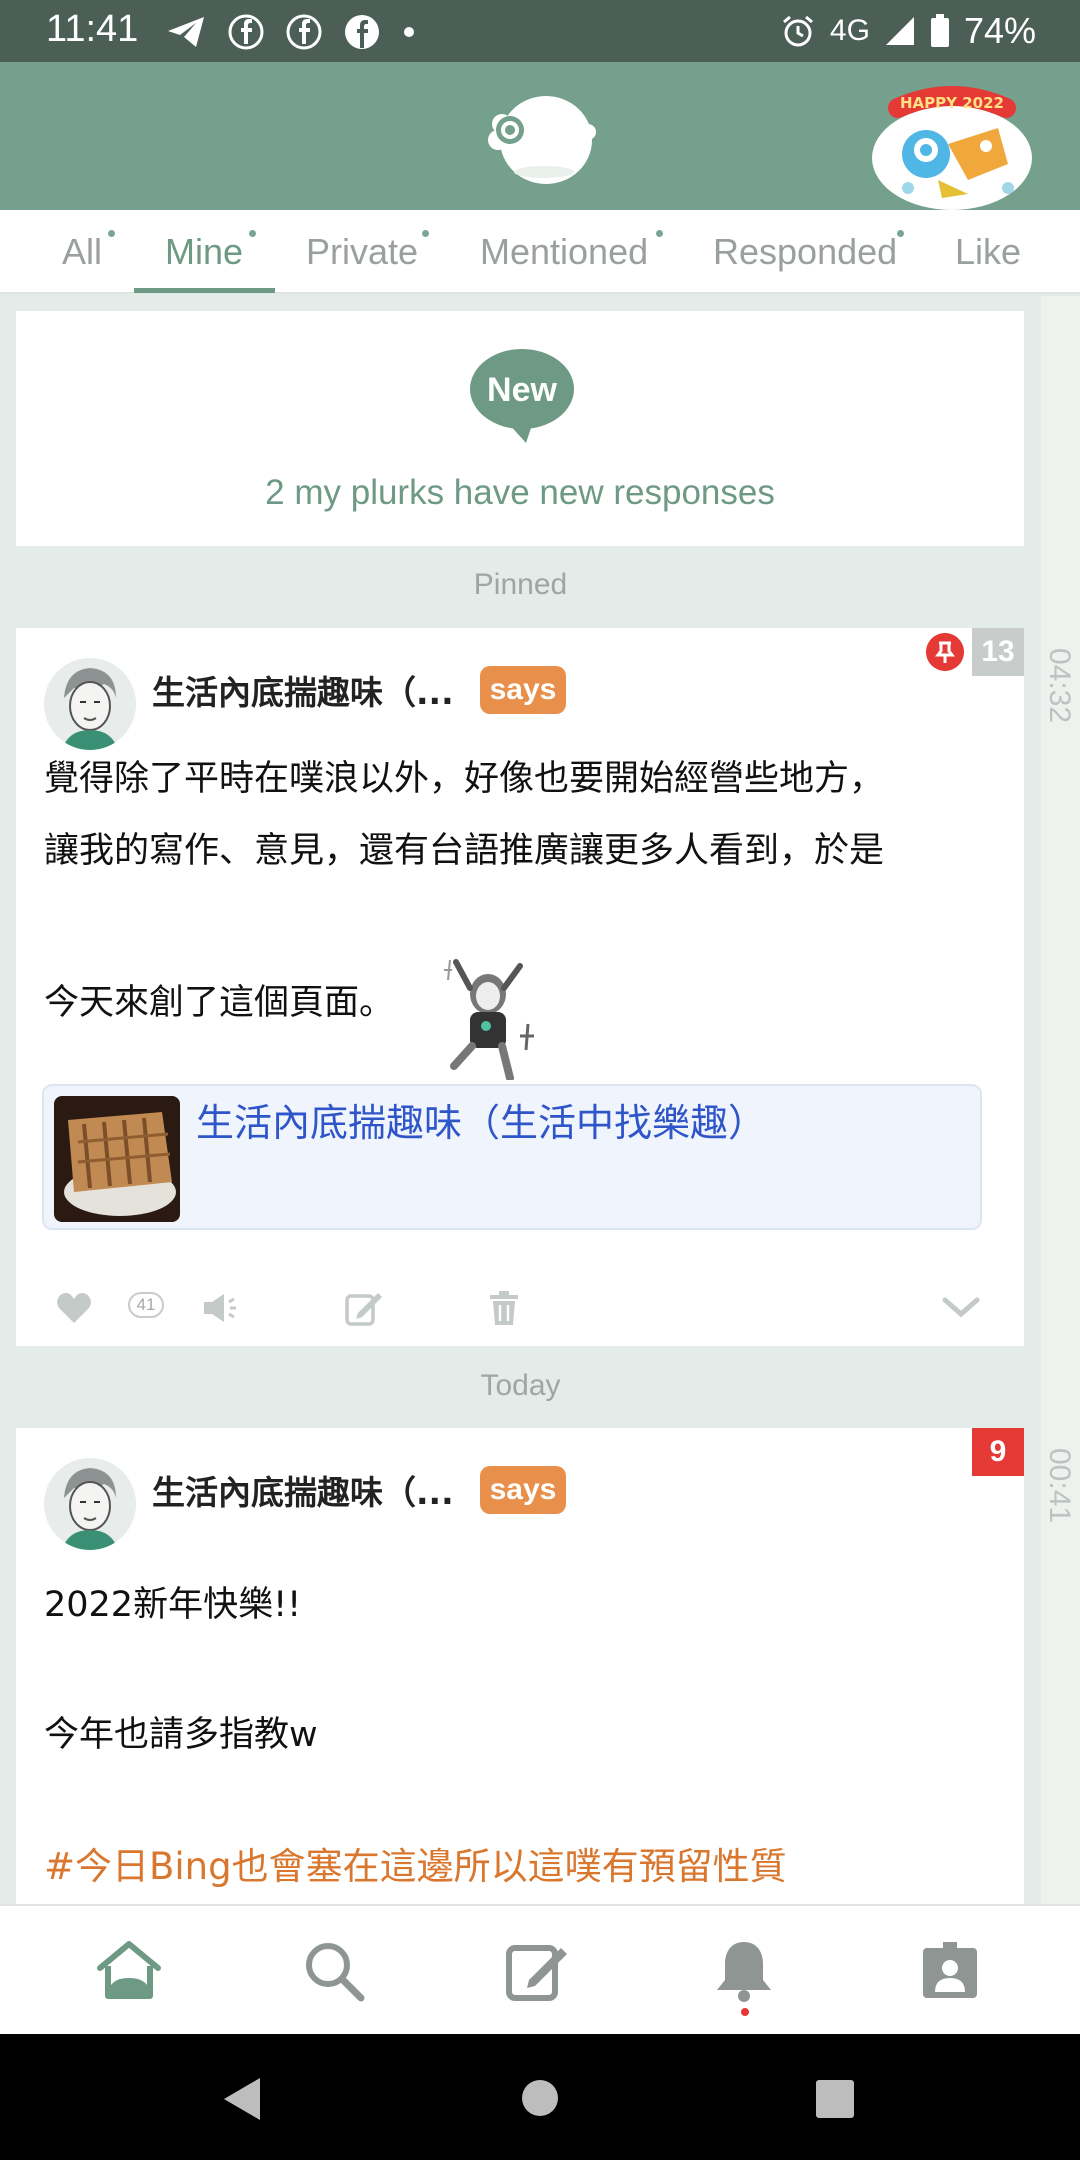  I want to click on network-type: 4G, so click(849, 30).